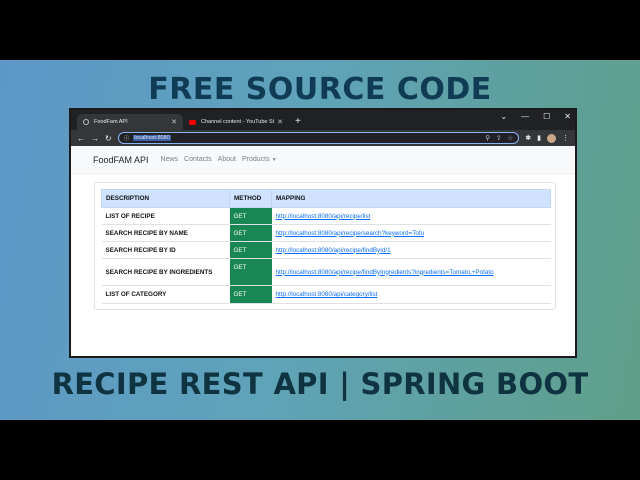 Image resolution: width=640 pixels, height=480 pixels. What do you see at coordinates (170, 159) in the screenshot?
I see `nav-news: News` at bounding box center [170, 159].